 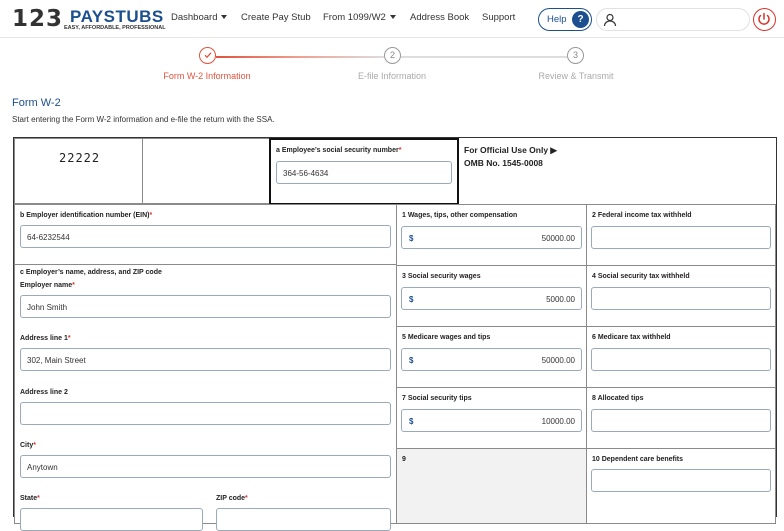 I want to click on ssn-label-text: a Employee’s social security number, so click(x=337, y=150).